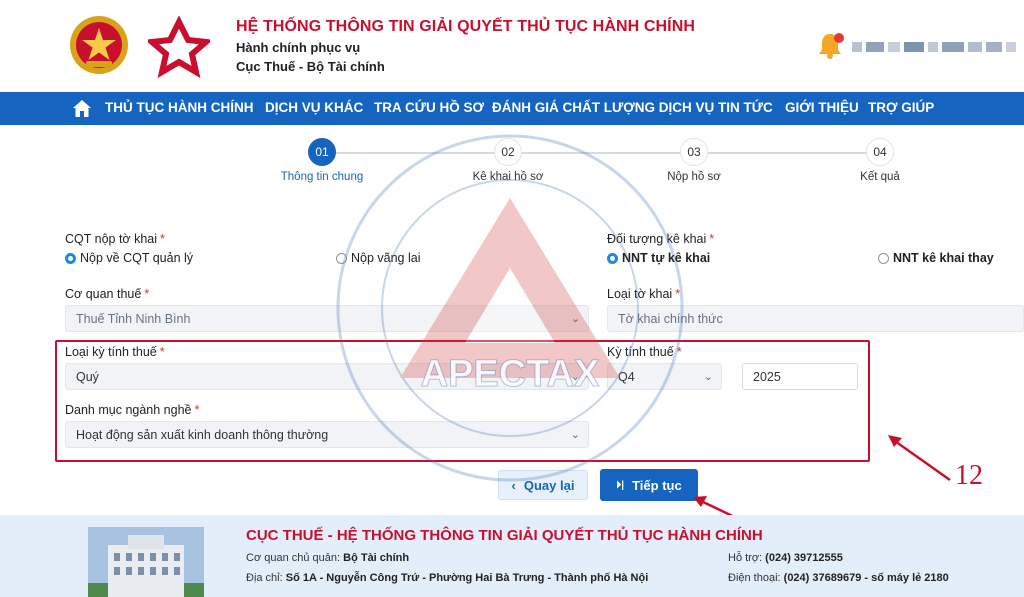 The width and height of the screenshot is (1024, 597). Describe the element at coordinates (179, 47) in the screenshot. I see `digital-government-logo-icon` at that location.